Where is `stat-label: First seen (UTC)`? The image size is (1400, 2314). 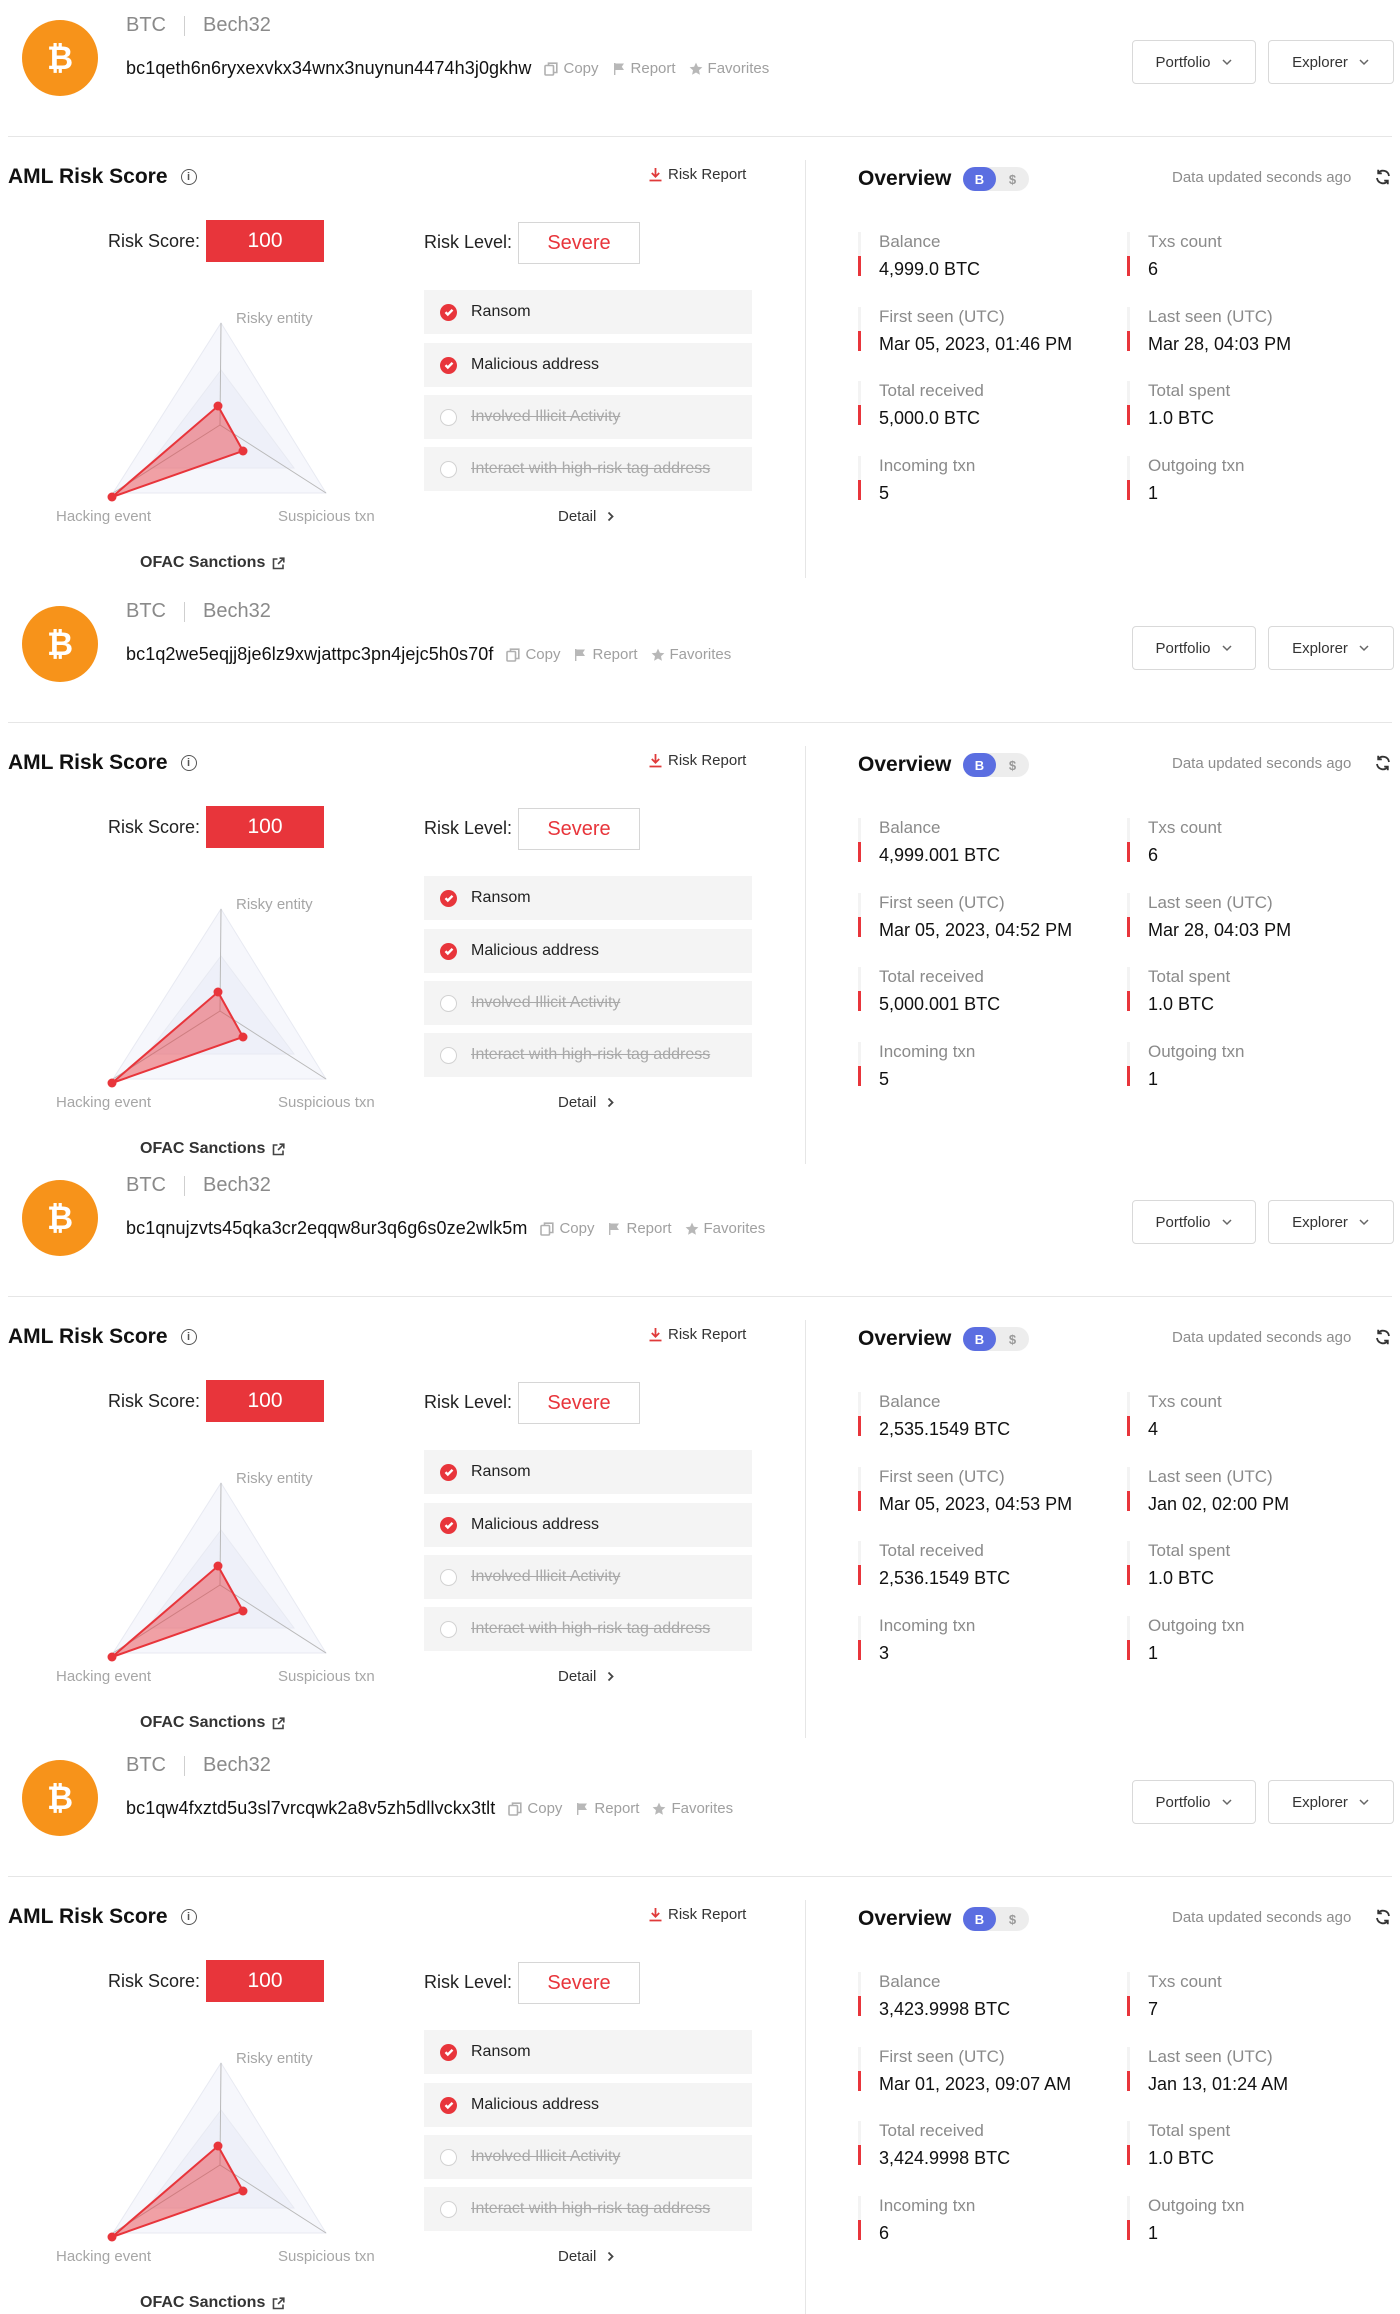 stat-label: First seen (UTC) is located at coordinates (942, 1476).